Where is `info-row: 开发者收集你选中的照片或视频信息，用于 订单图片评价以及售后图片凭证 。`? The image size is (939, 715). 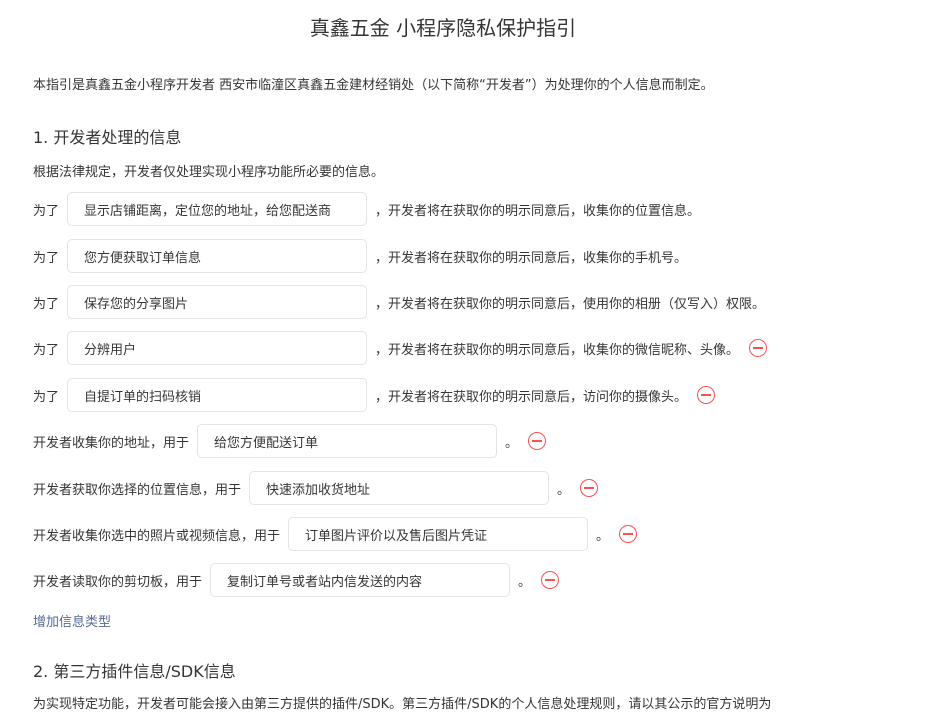
info-row: 开发者收集你选中的照片或视频信息，用于 订单图片评价以及售后图片凭证 。 is located at coordinates (335, 534).